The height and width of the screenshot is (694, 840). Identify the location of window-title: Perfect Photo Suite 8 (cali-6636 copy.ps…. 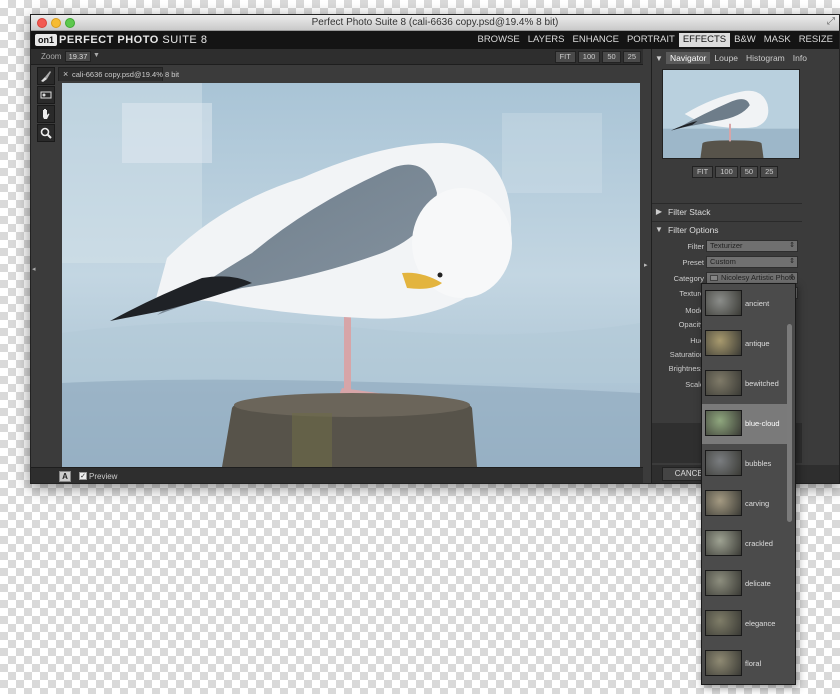
(435, 22).